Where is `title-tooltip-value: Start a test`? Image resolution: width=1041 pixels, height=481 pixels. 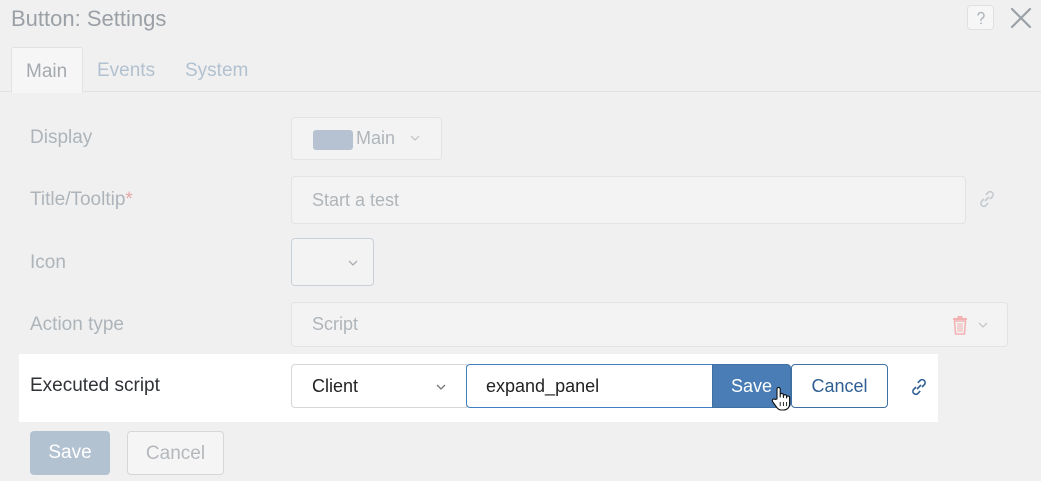
title-tooltip-value: Start a test is located at coordinates (356, 200).